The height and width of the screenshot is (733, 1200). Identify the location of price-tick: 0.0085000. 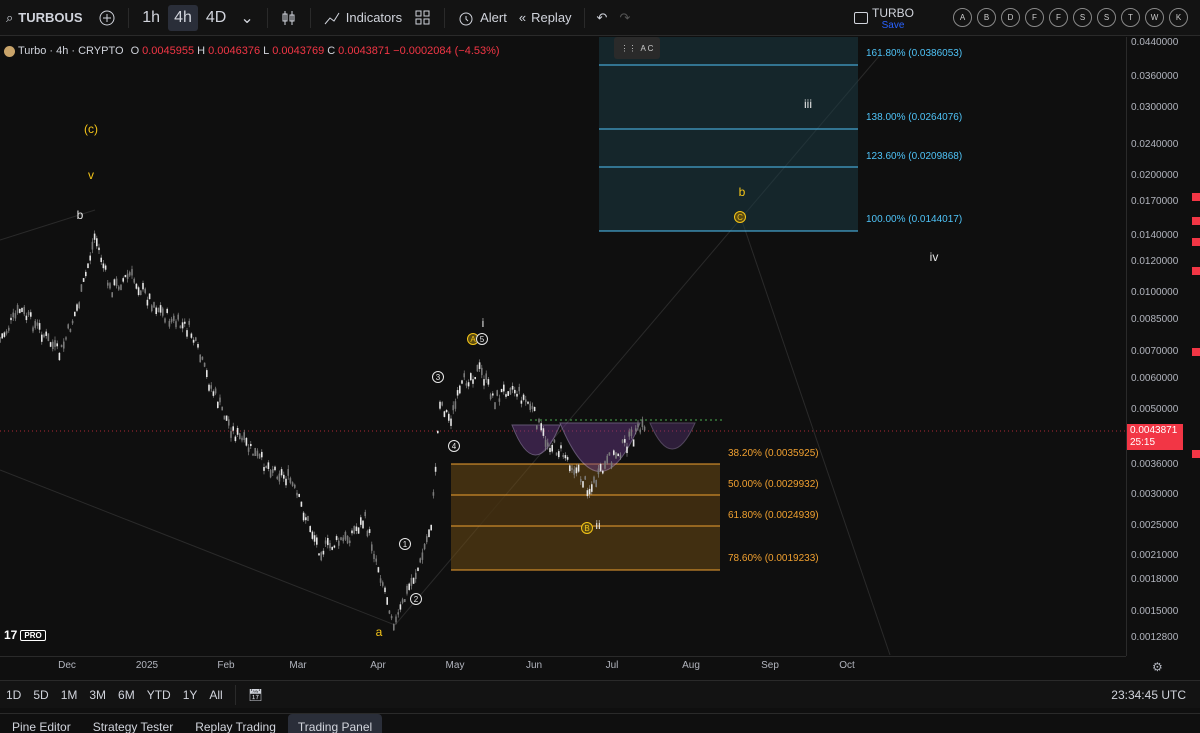
(1155, 319).